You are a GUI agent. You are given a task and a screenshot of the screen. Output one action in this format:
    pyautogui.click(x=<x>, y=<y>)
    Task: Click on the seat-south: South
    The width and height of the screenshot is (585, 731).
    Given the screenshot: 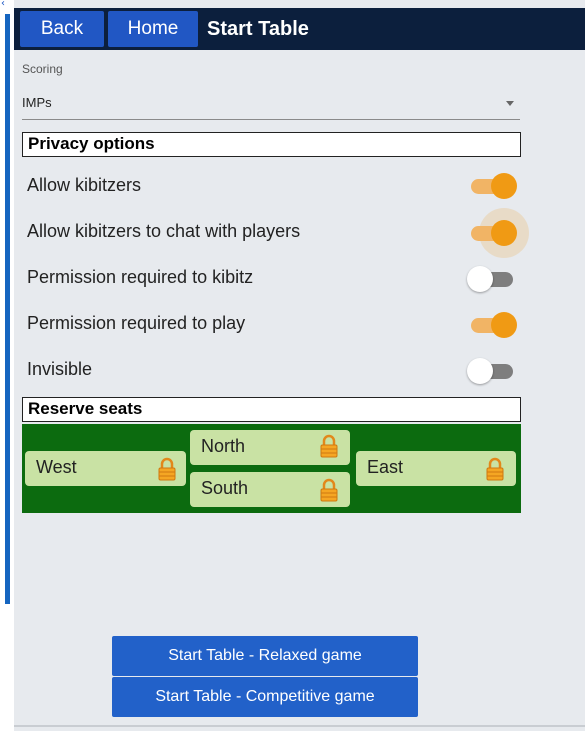 What is the action you would take?
    pyautogui.click(x=270, y=489)
    